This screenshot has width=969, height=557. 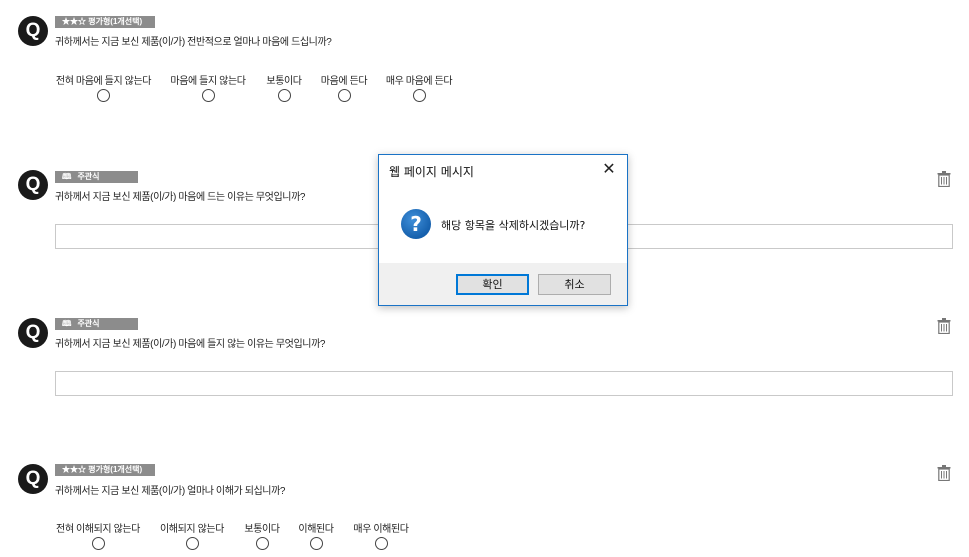 I want to click on option-5: 매우 이해된다, so click(x=381, y=535).